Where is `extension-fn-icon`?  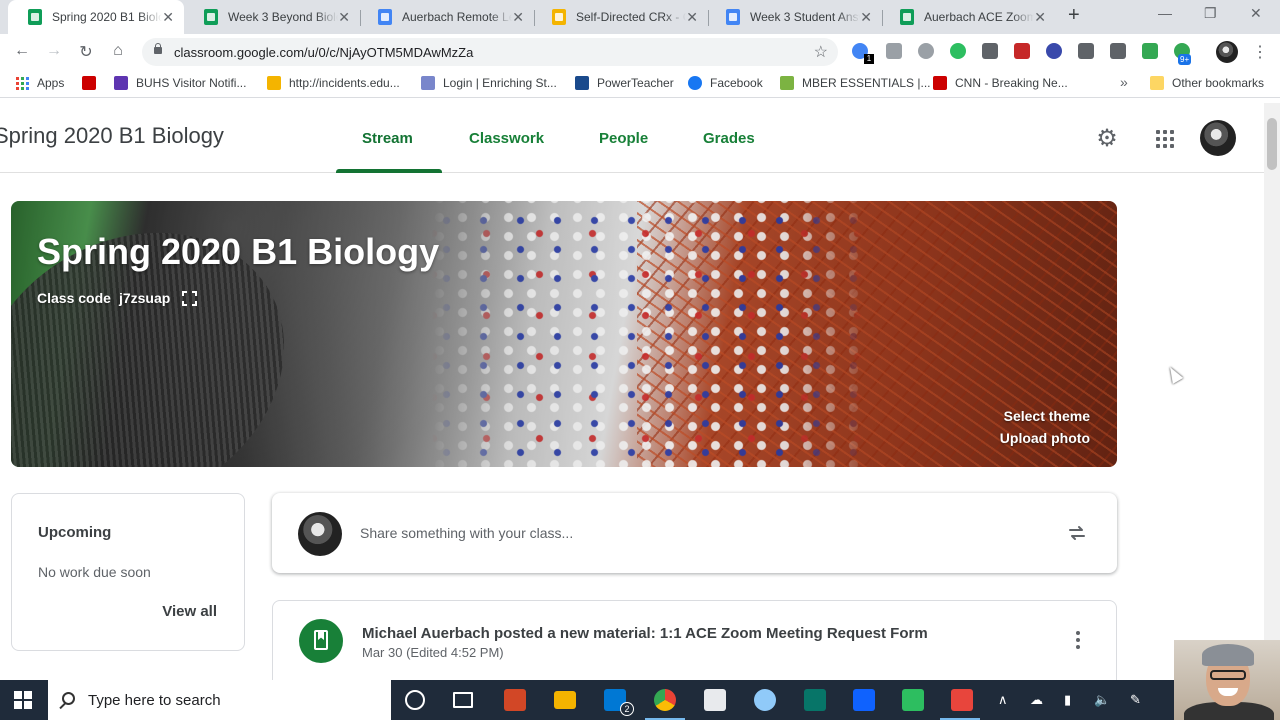 extension-fn-icon is located at coordinates (1022, 51).